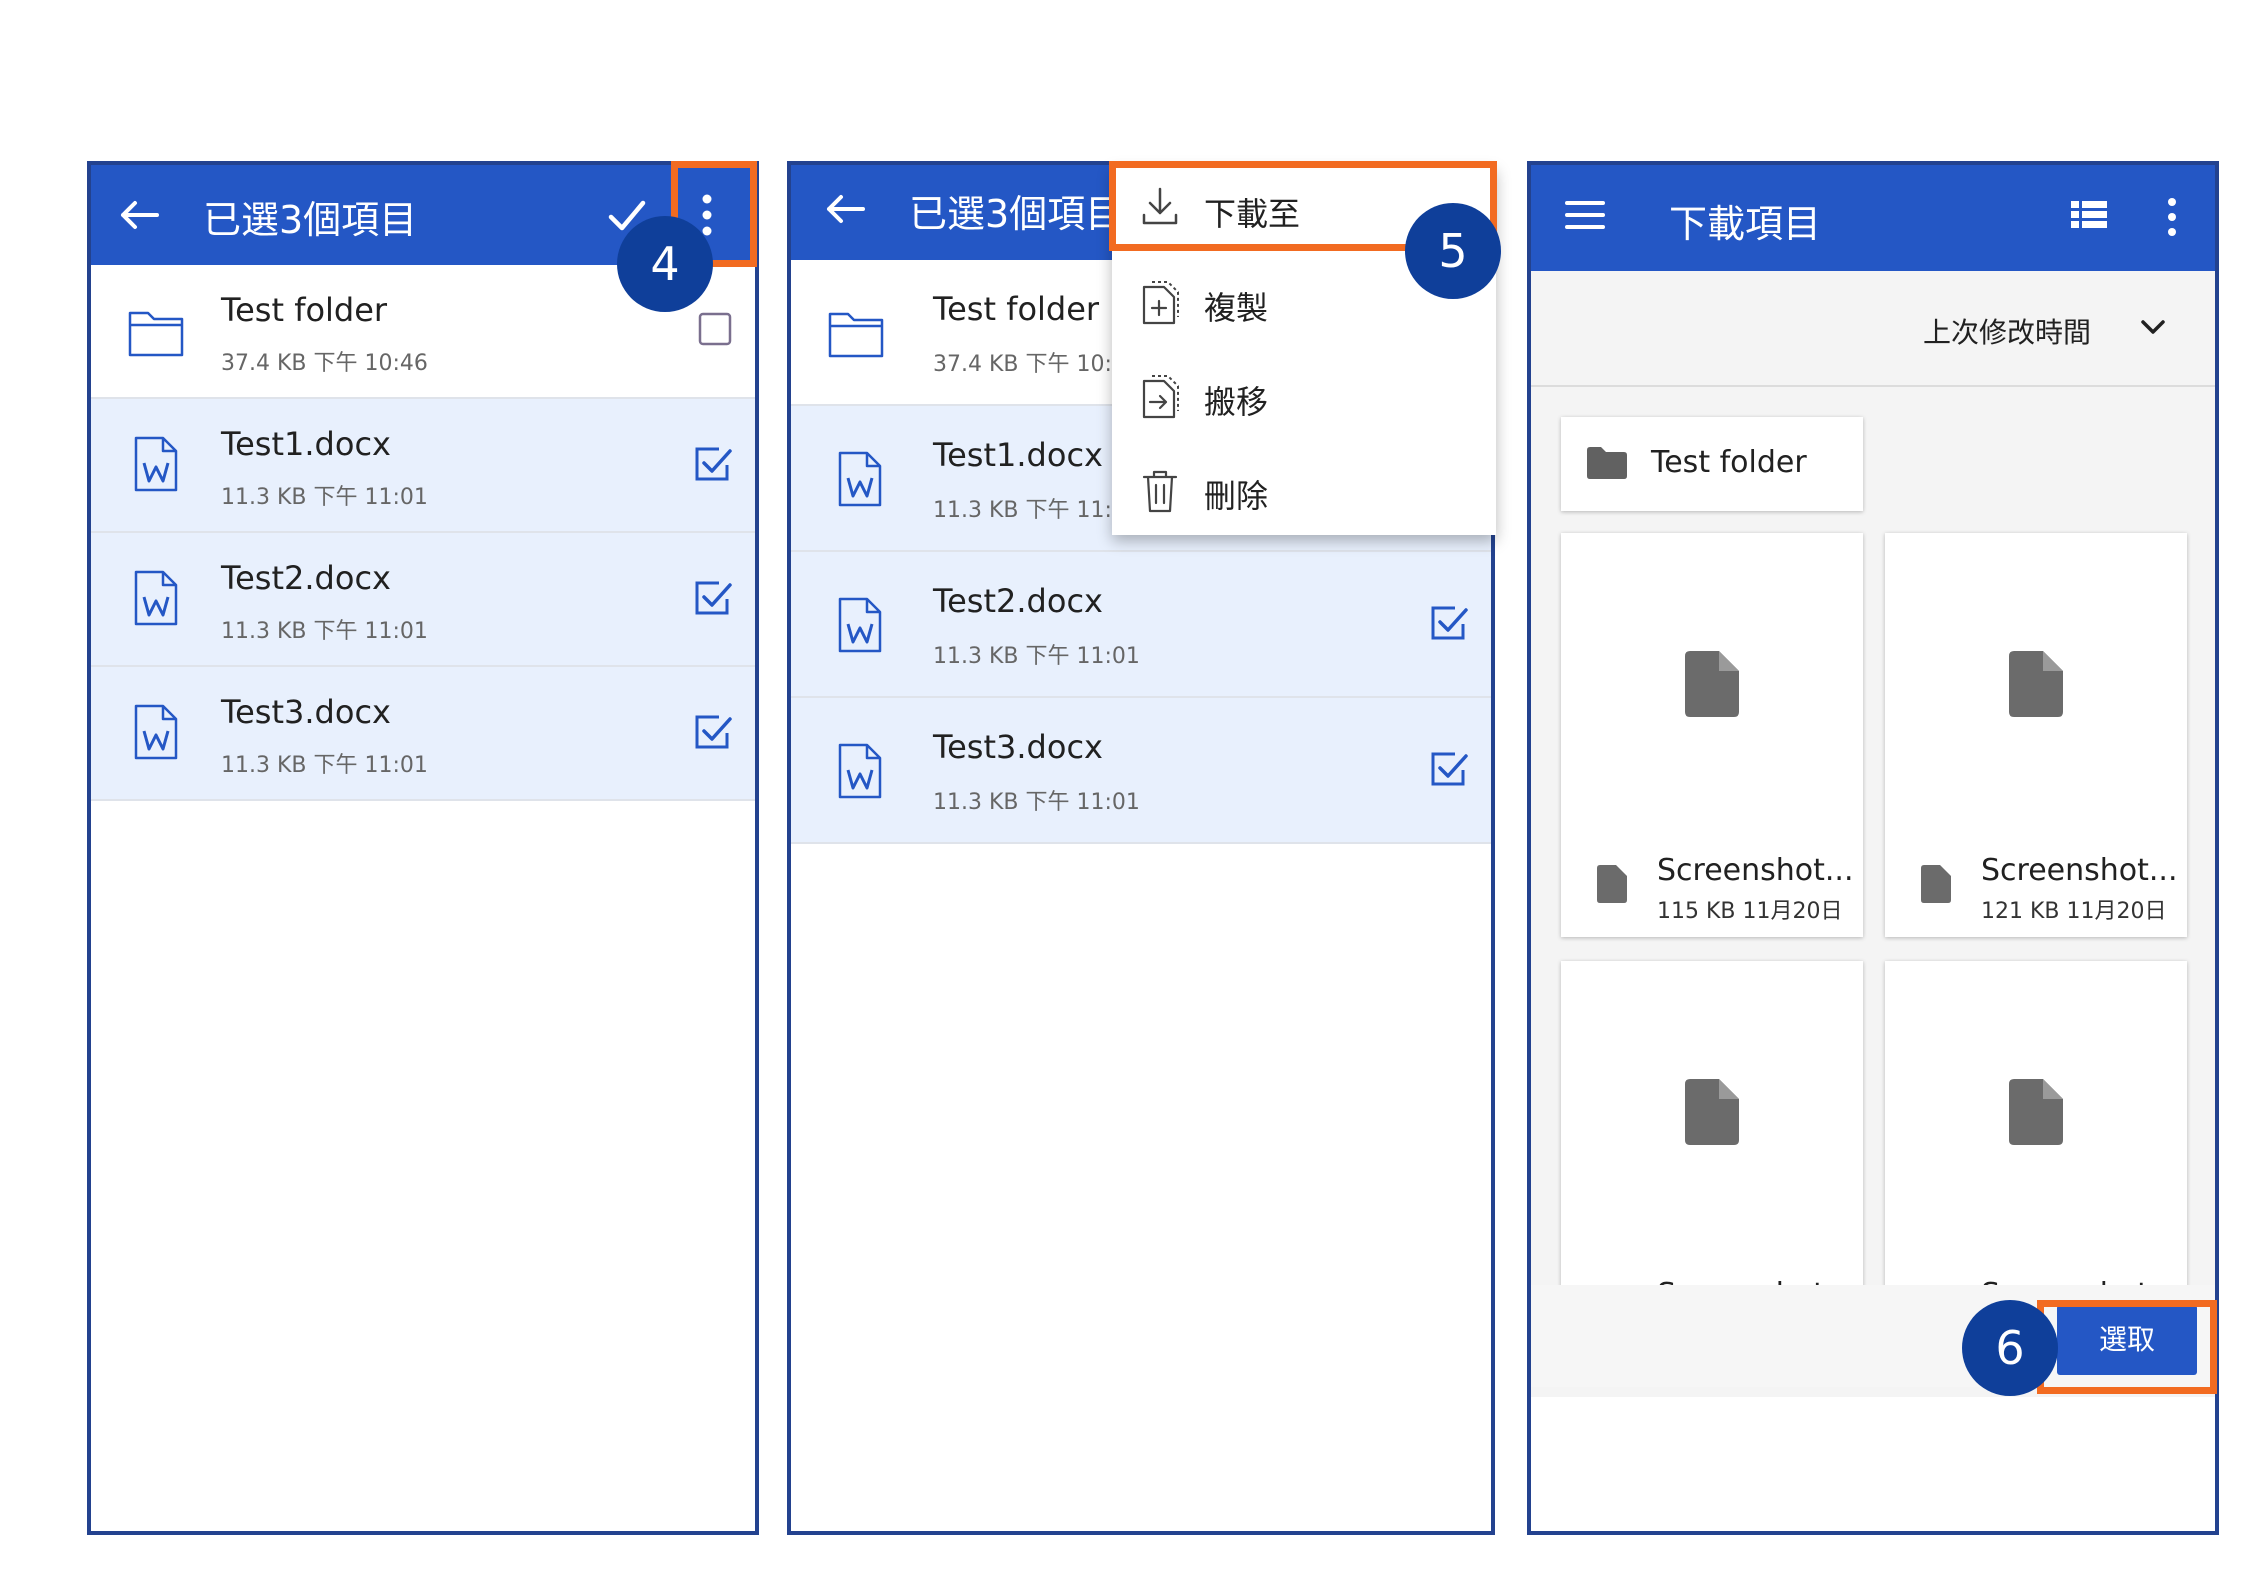 The image size is (2245, 1587). What do you see at coordinates (2036, 735) in the screenshot?
I see `file-card: Screenshot... 121 KB 11月20日` at bounding box center [2036, 735].